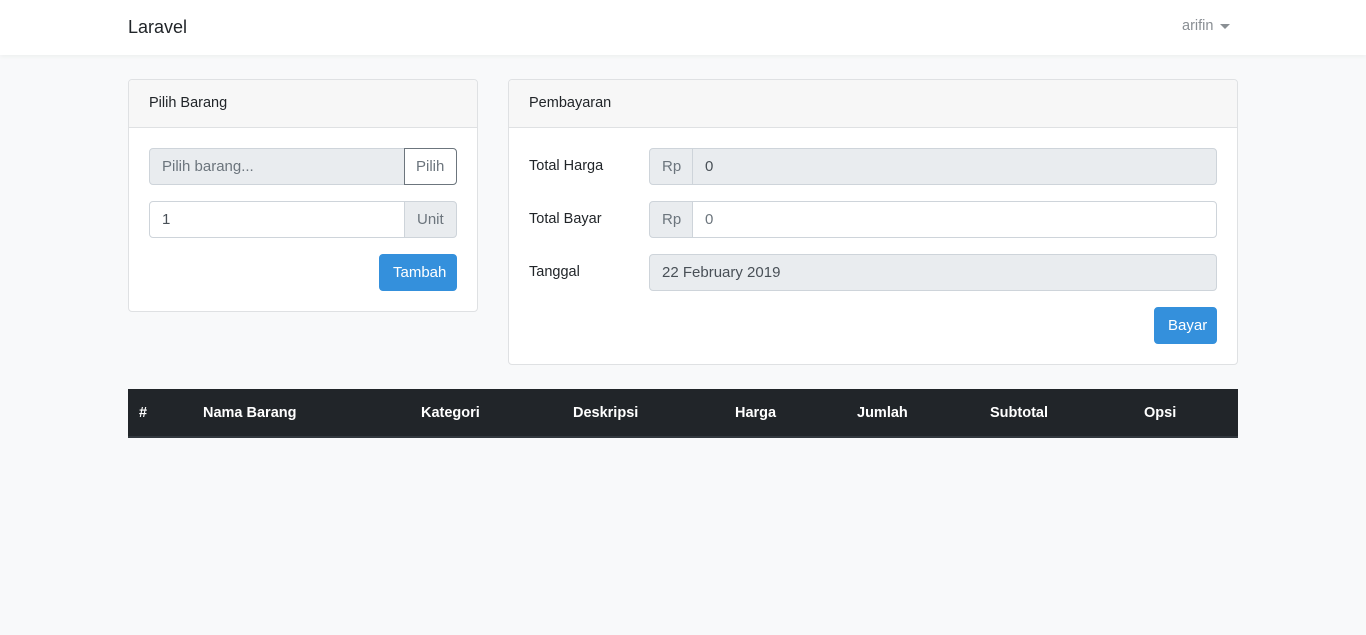 The height and width of the screenshot is (635, 1366). Describe the element at coordinates (709, 166) in the screenshot. I see `total-harga-value: 0` at that location.